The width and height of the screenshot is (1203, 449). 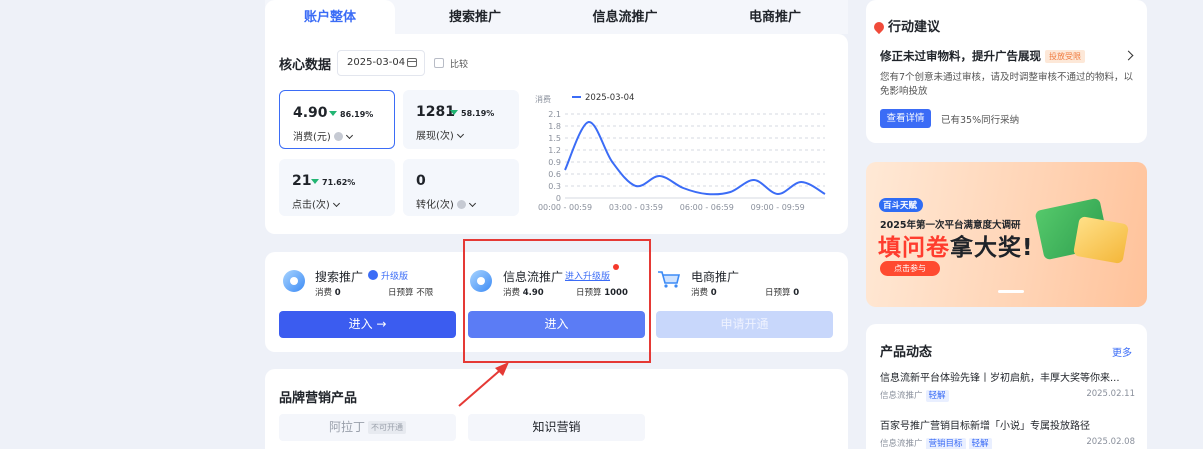 What do you see at coordinates (376, 62) in the screenshot?
I see `date-value: 2025-03-04` at bounding box center [376, 62].